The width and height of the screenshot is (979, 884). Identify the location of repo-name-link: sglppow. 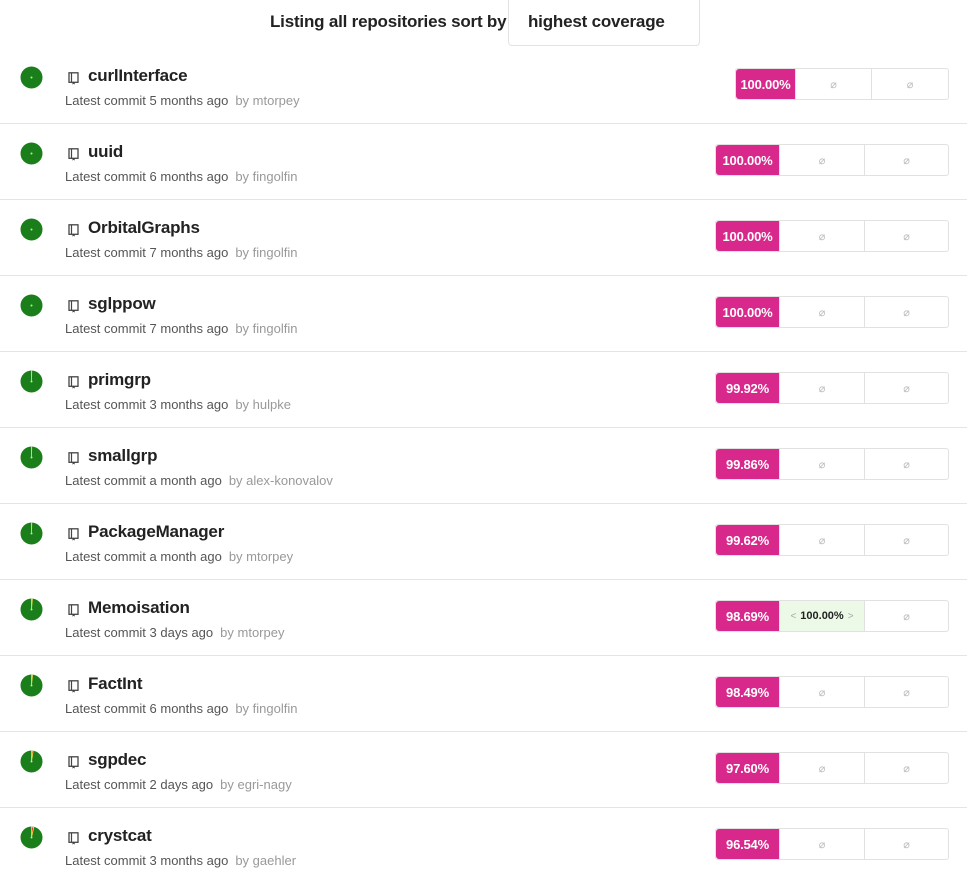
(122, 304).